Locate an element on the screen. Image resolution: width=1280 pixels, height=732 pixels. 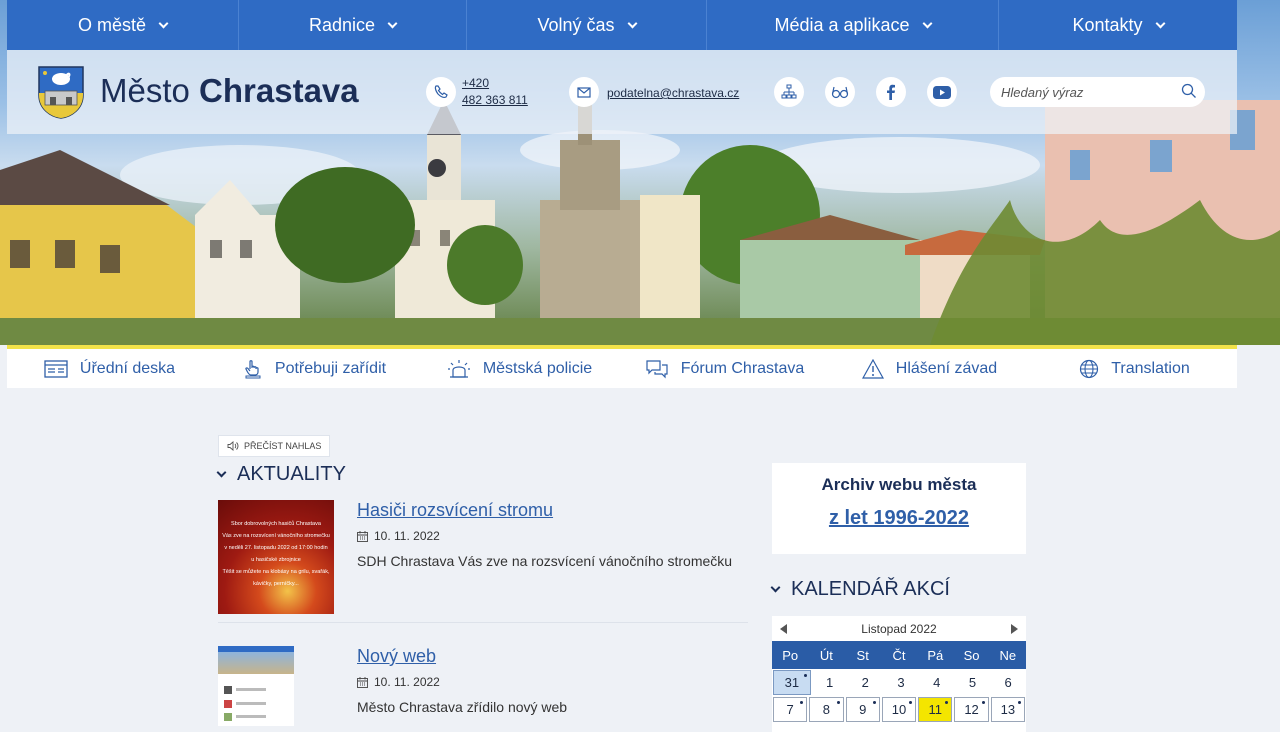
news-description: Město Chrastava zřídilo nový web is located at coordinates (462, 707).